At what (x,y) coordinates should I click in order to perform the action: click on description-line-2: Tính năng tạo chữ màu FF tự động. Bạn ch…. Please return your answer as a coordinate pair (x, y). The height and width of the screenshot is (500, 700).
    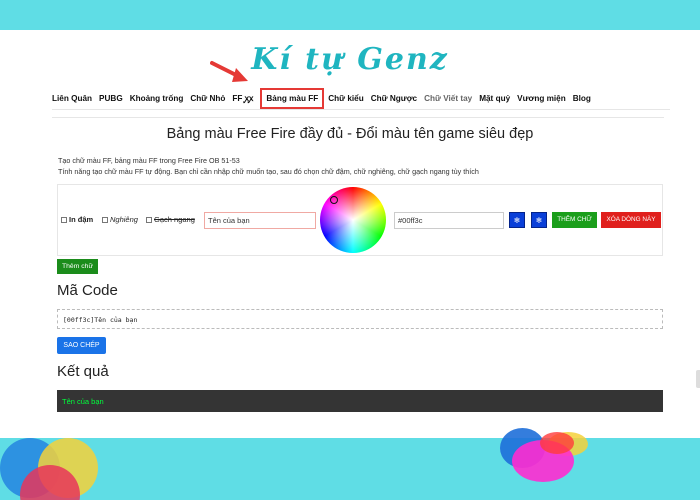
    Looking at the image, I should click on (268, 171).